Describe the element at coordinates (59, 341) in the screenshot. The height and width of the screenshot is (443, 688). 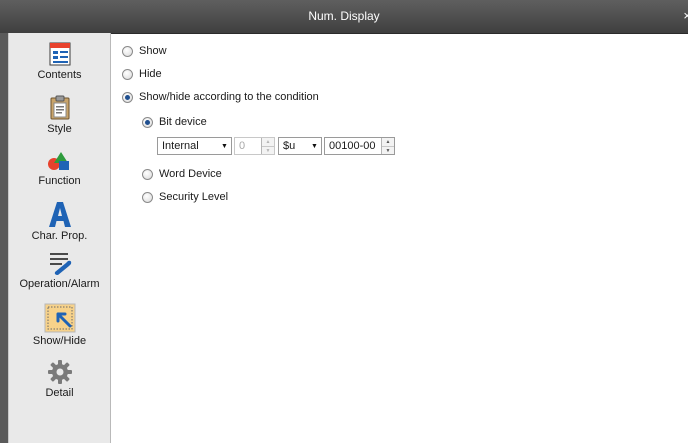
I see `sidebar-item-label: Show/Hide` at that location.